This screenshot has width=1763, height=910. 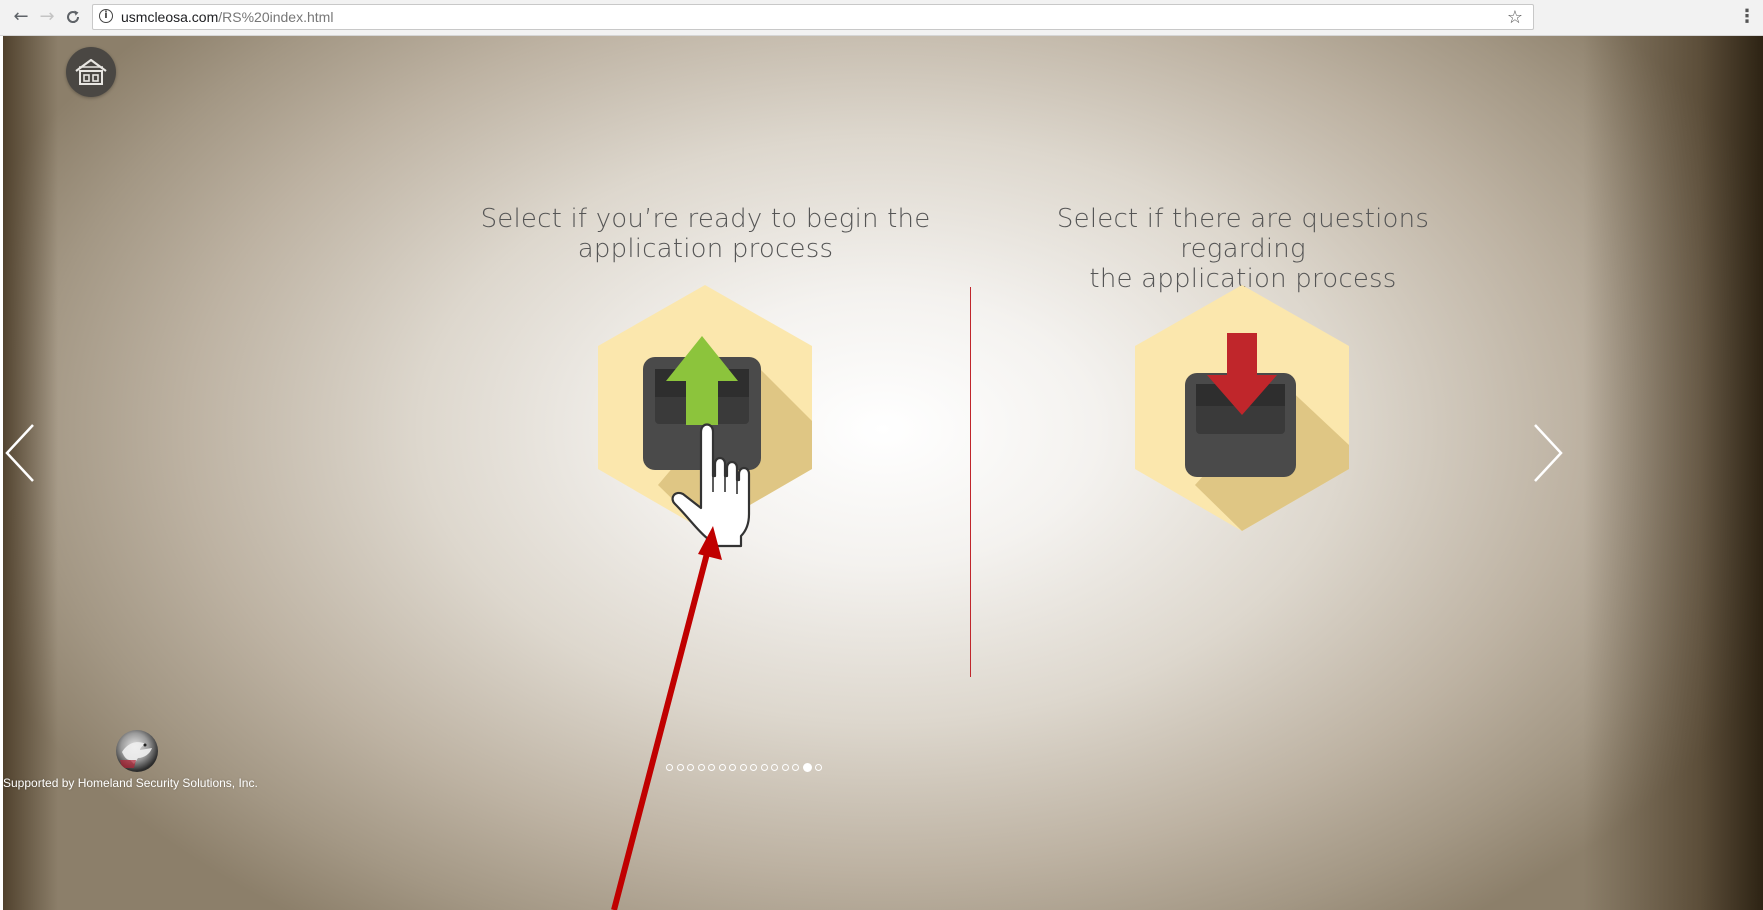 I want to click on option-questions-title-line1: Select if there are questions regarding, so click(x=1243, y=234).